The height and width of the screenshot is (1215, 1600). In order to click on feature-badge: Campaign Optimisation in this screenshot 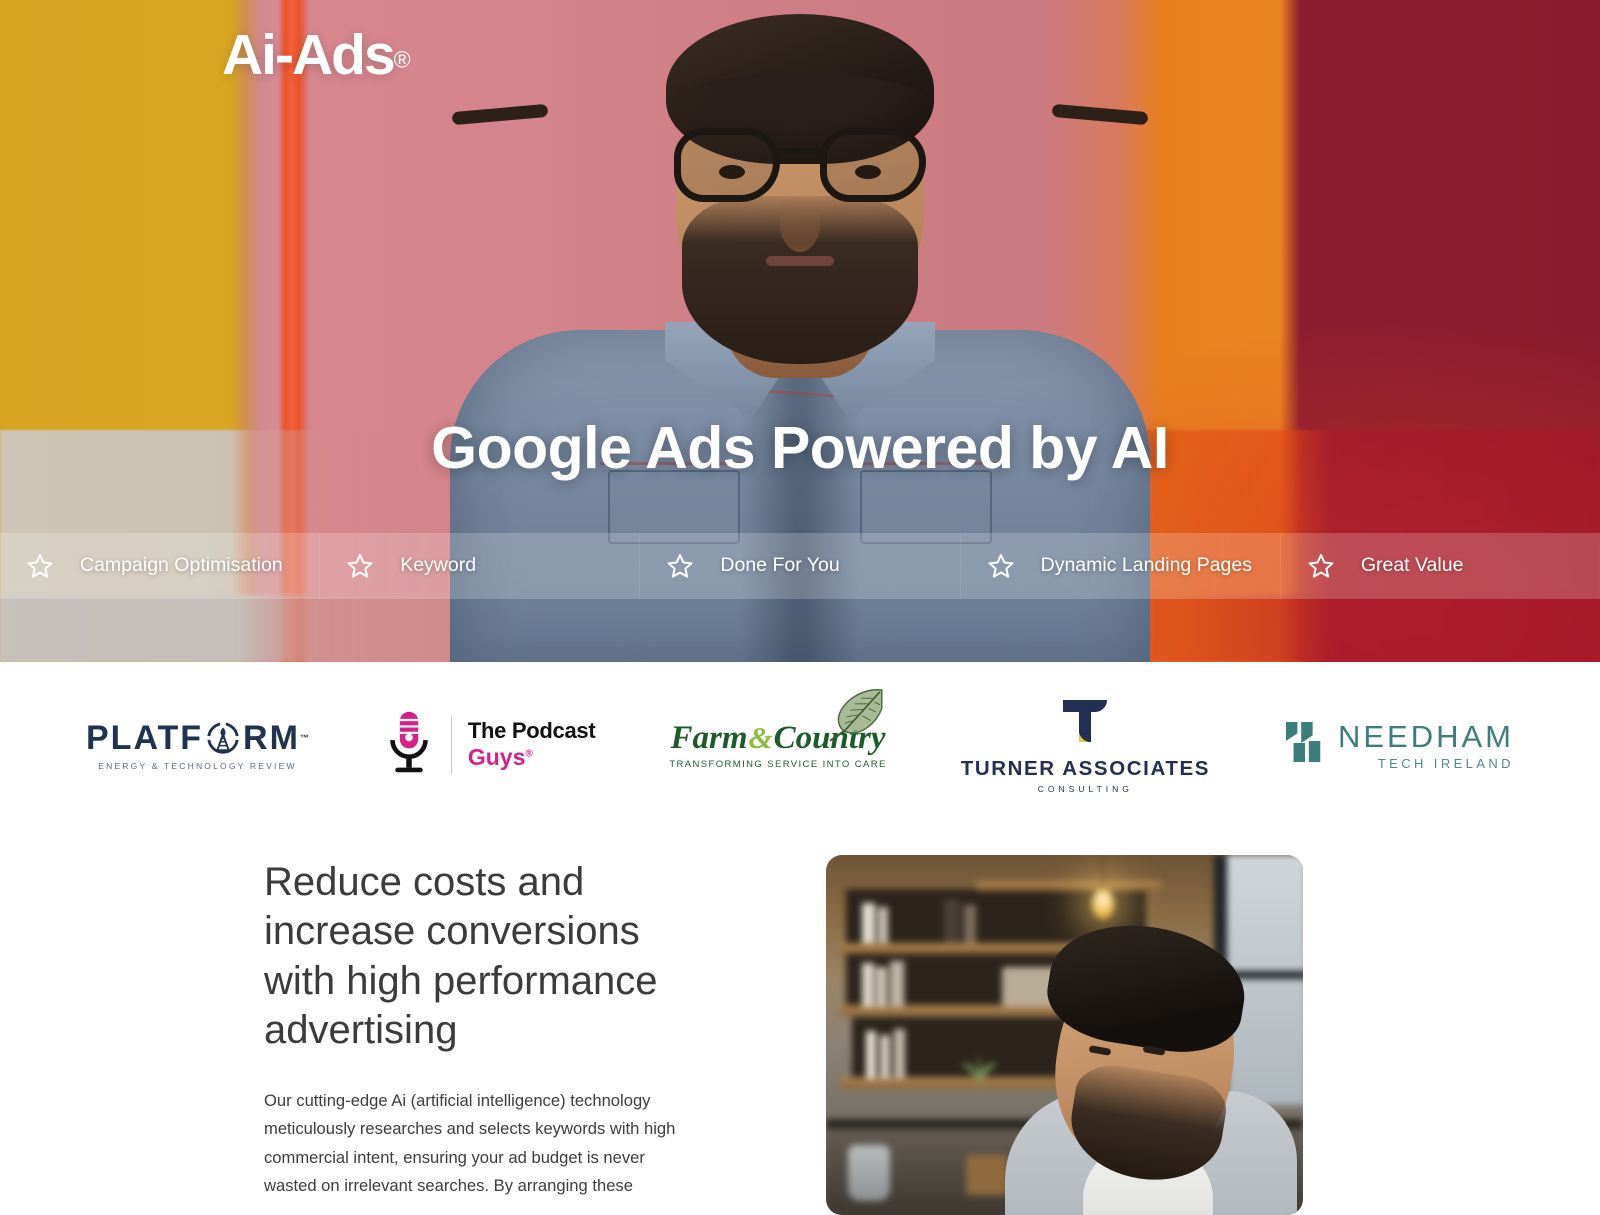, I will do `click(160, 566)`.